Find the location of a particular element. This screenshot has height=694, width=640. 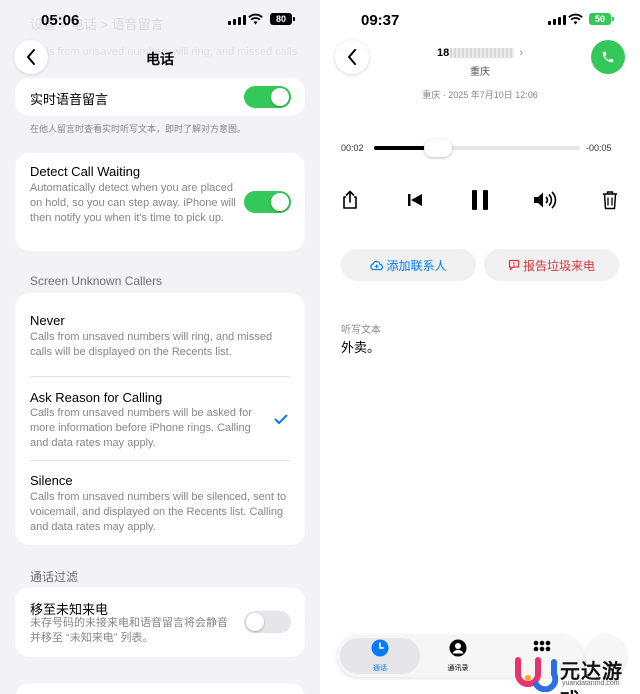

ghost-breadcrumb: 设置 > 电话 > 语音留言 is located at coordinates (97, 24).